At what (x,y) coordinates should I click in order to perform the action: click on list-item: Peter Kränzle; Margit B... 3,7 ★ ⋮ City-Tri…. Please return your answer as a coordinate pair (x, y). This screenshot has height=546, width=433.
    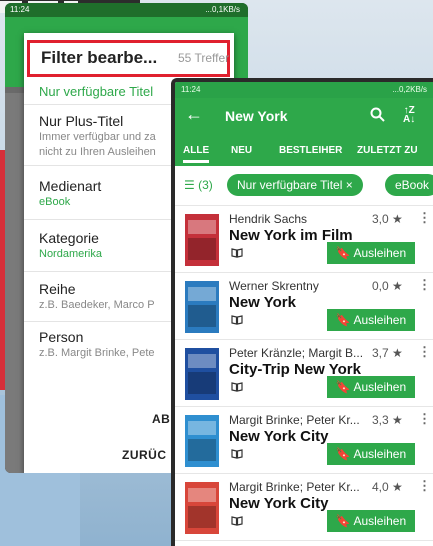
    Looking at the image, I should click on (304, 373).